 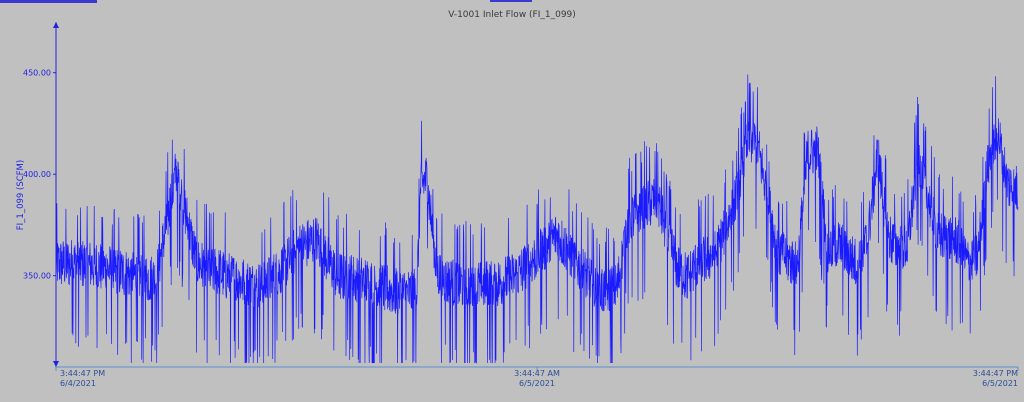 I want to click on y-tick-label: 450.00, so click(x=37, y=73).